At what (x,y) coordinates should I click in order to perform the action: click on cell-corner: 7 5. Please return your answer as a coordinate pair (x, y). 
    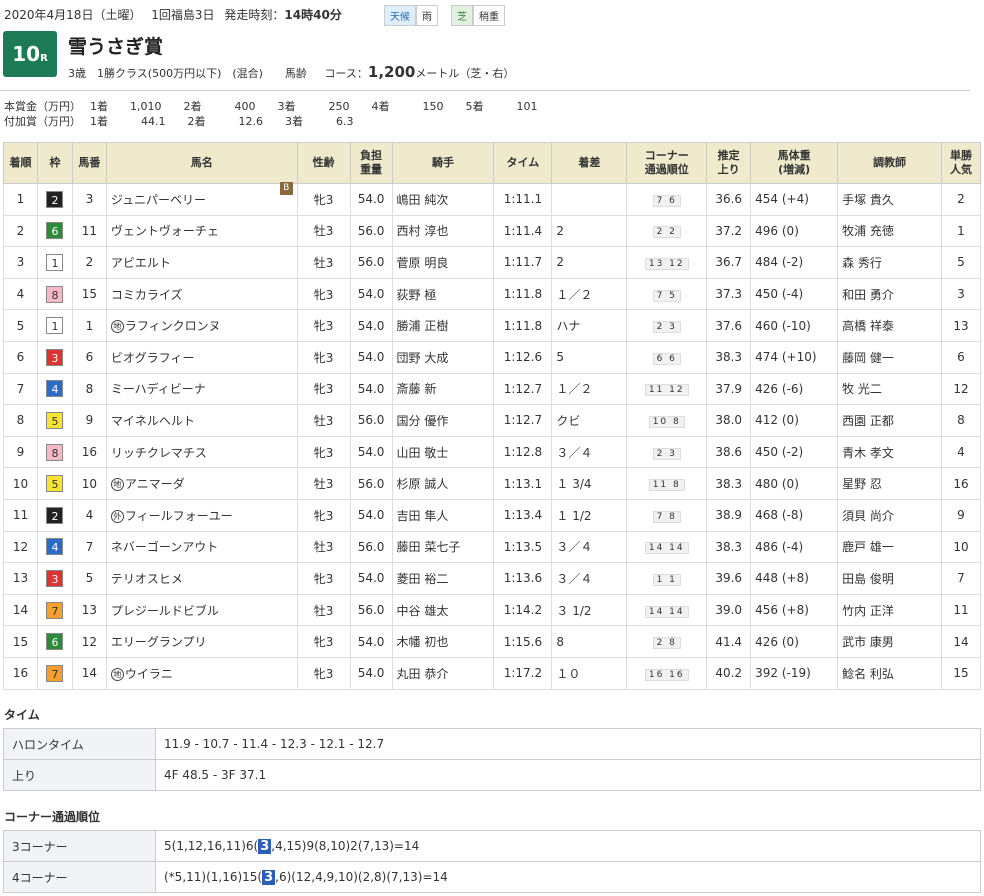
    Looking at the image, I should click on (667, 294).